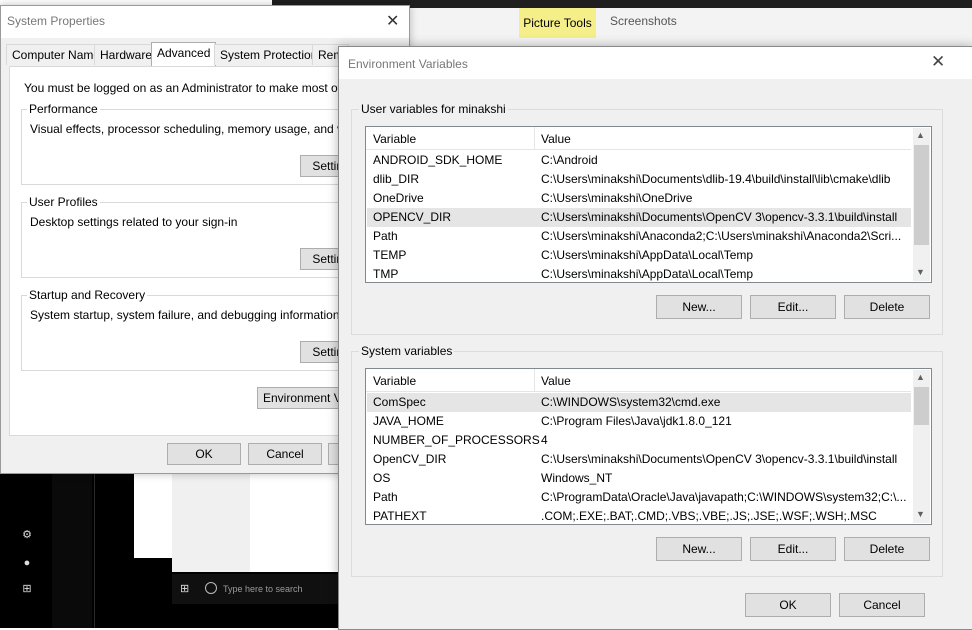  I want to click on taskbar-search-input: Type here to search, so click(263, 589).